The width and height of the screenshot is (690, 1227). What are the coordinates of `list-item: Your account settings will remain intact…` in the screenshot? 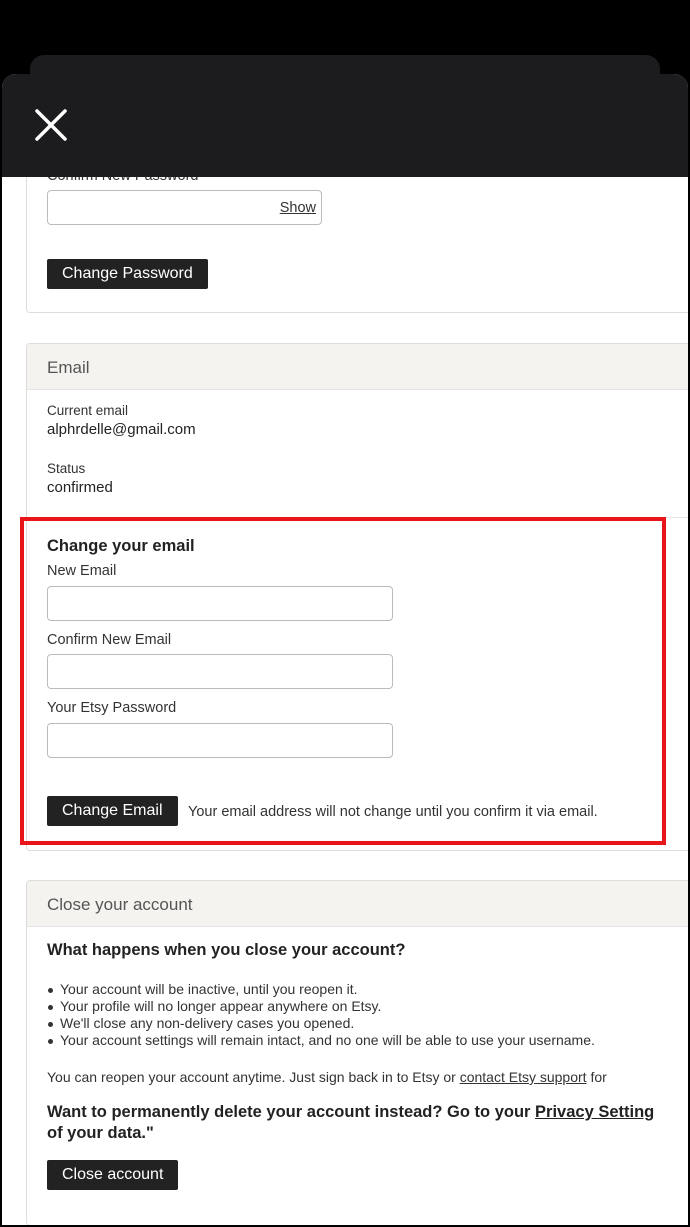 It's located at (321, 1040).